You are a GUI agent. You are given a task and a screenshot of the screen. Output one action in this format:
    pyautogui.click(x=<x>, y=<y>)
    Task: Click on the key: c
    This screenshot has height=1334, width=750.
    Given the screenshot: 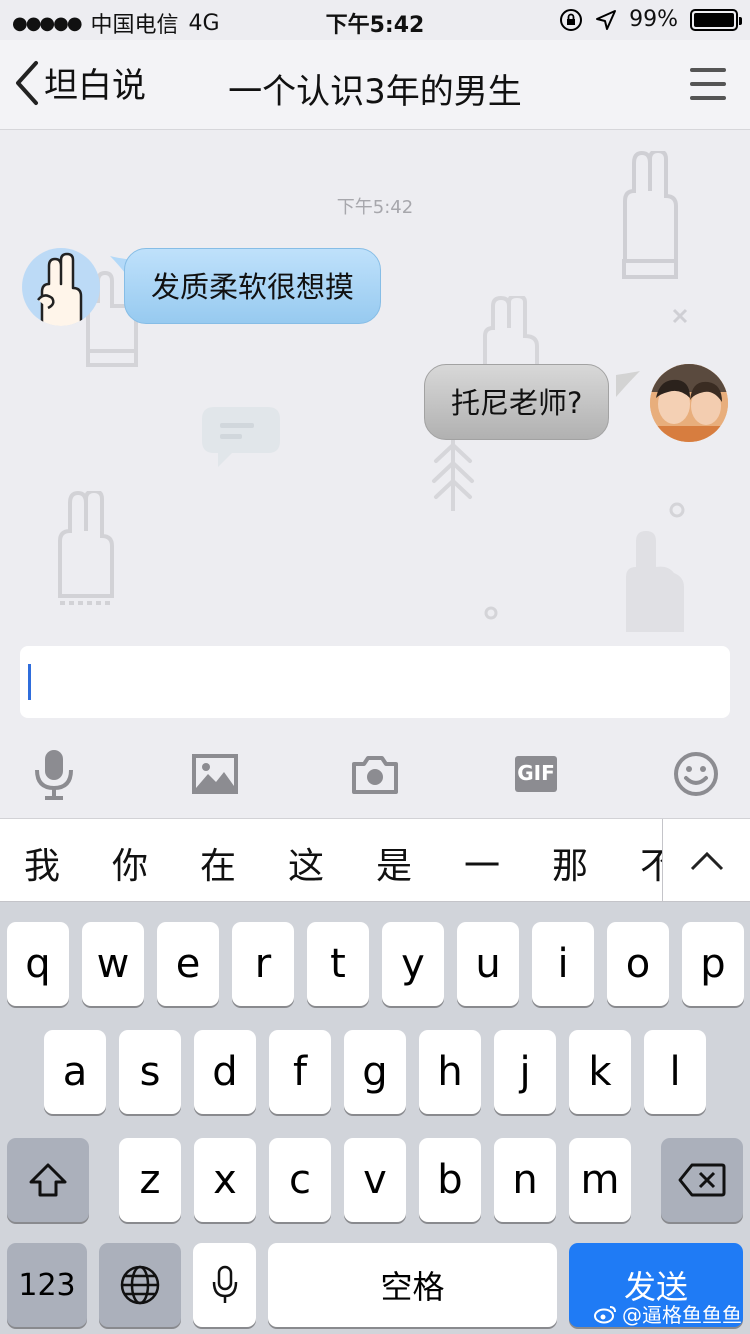 What is the action you would take?
    pyautogui.click(x=300, y=1180)
    